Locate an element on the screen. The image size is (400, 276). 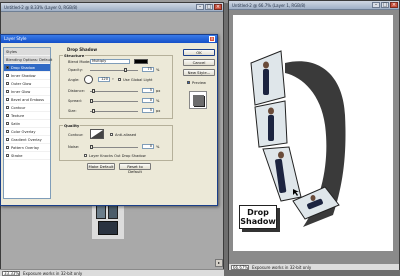
noise-slider is located at coordinates (114, 147).